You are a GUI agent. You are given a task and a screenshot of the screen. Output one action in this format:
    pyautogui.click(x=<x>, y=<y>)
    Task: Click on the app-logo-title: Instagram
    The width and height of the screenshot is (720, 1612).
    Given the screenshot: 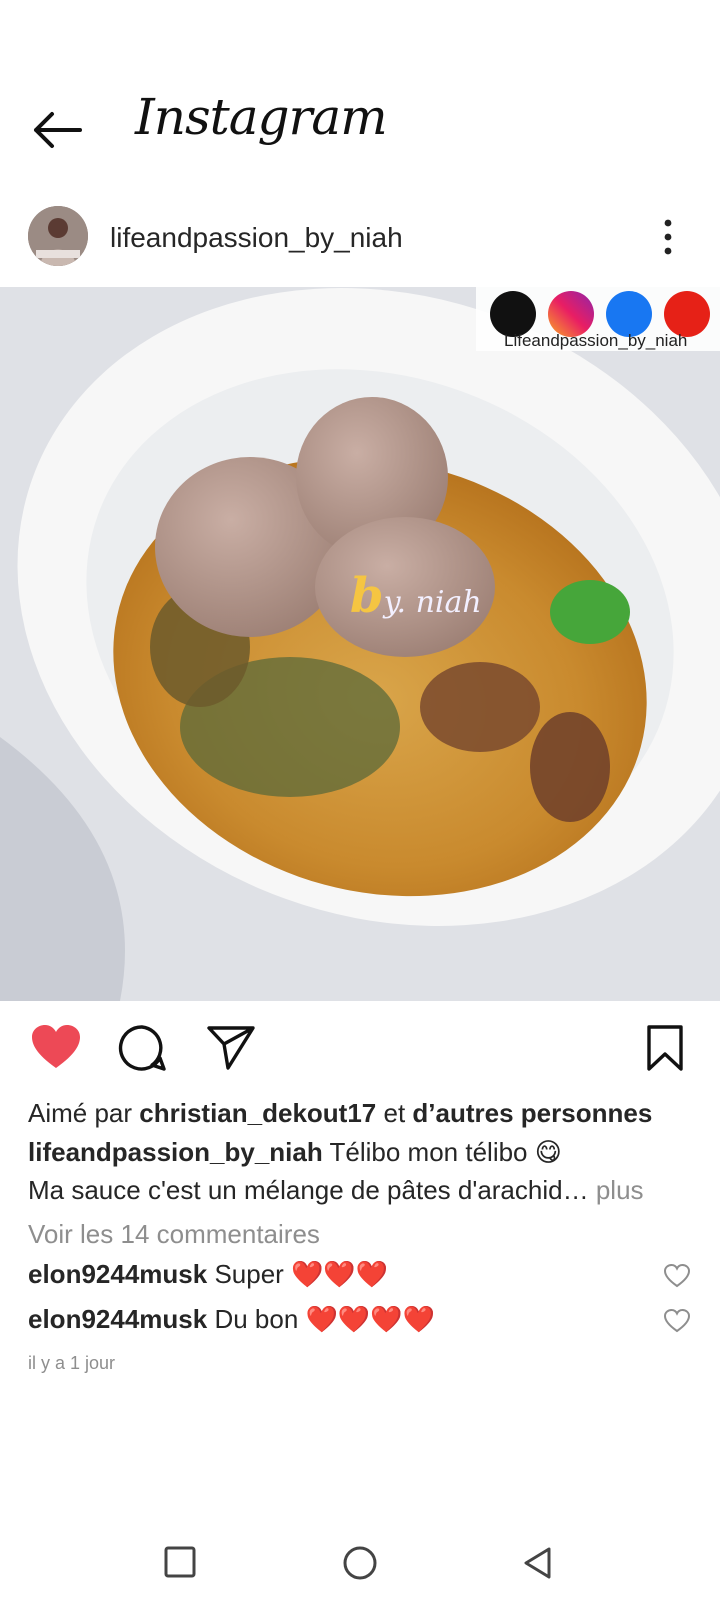 What is the action you would take?
    pyautogui.click(x=261, y=117)
    